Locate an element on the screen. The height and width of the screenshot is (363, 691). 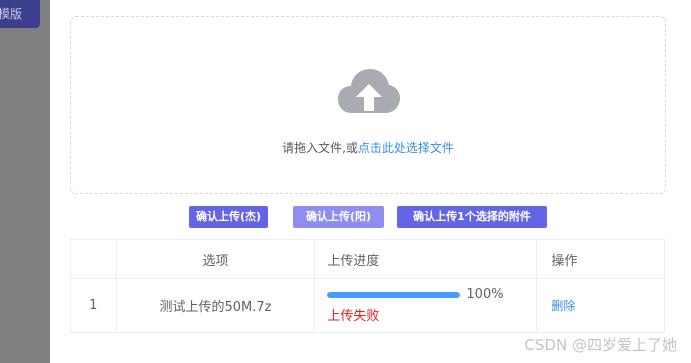
confirm-upload-yang-button: 确认上传(阳) is located at coordinates (338, 217).